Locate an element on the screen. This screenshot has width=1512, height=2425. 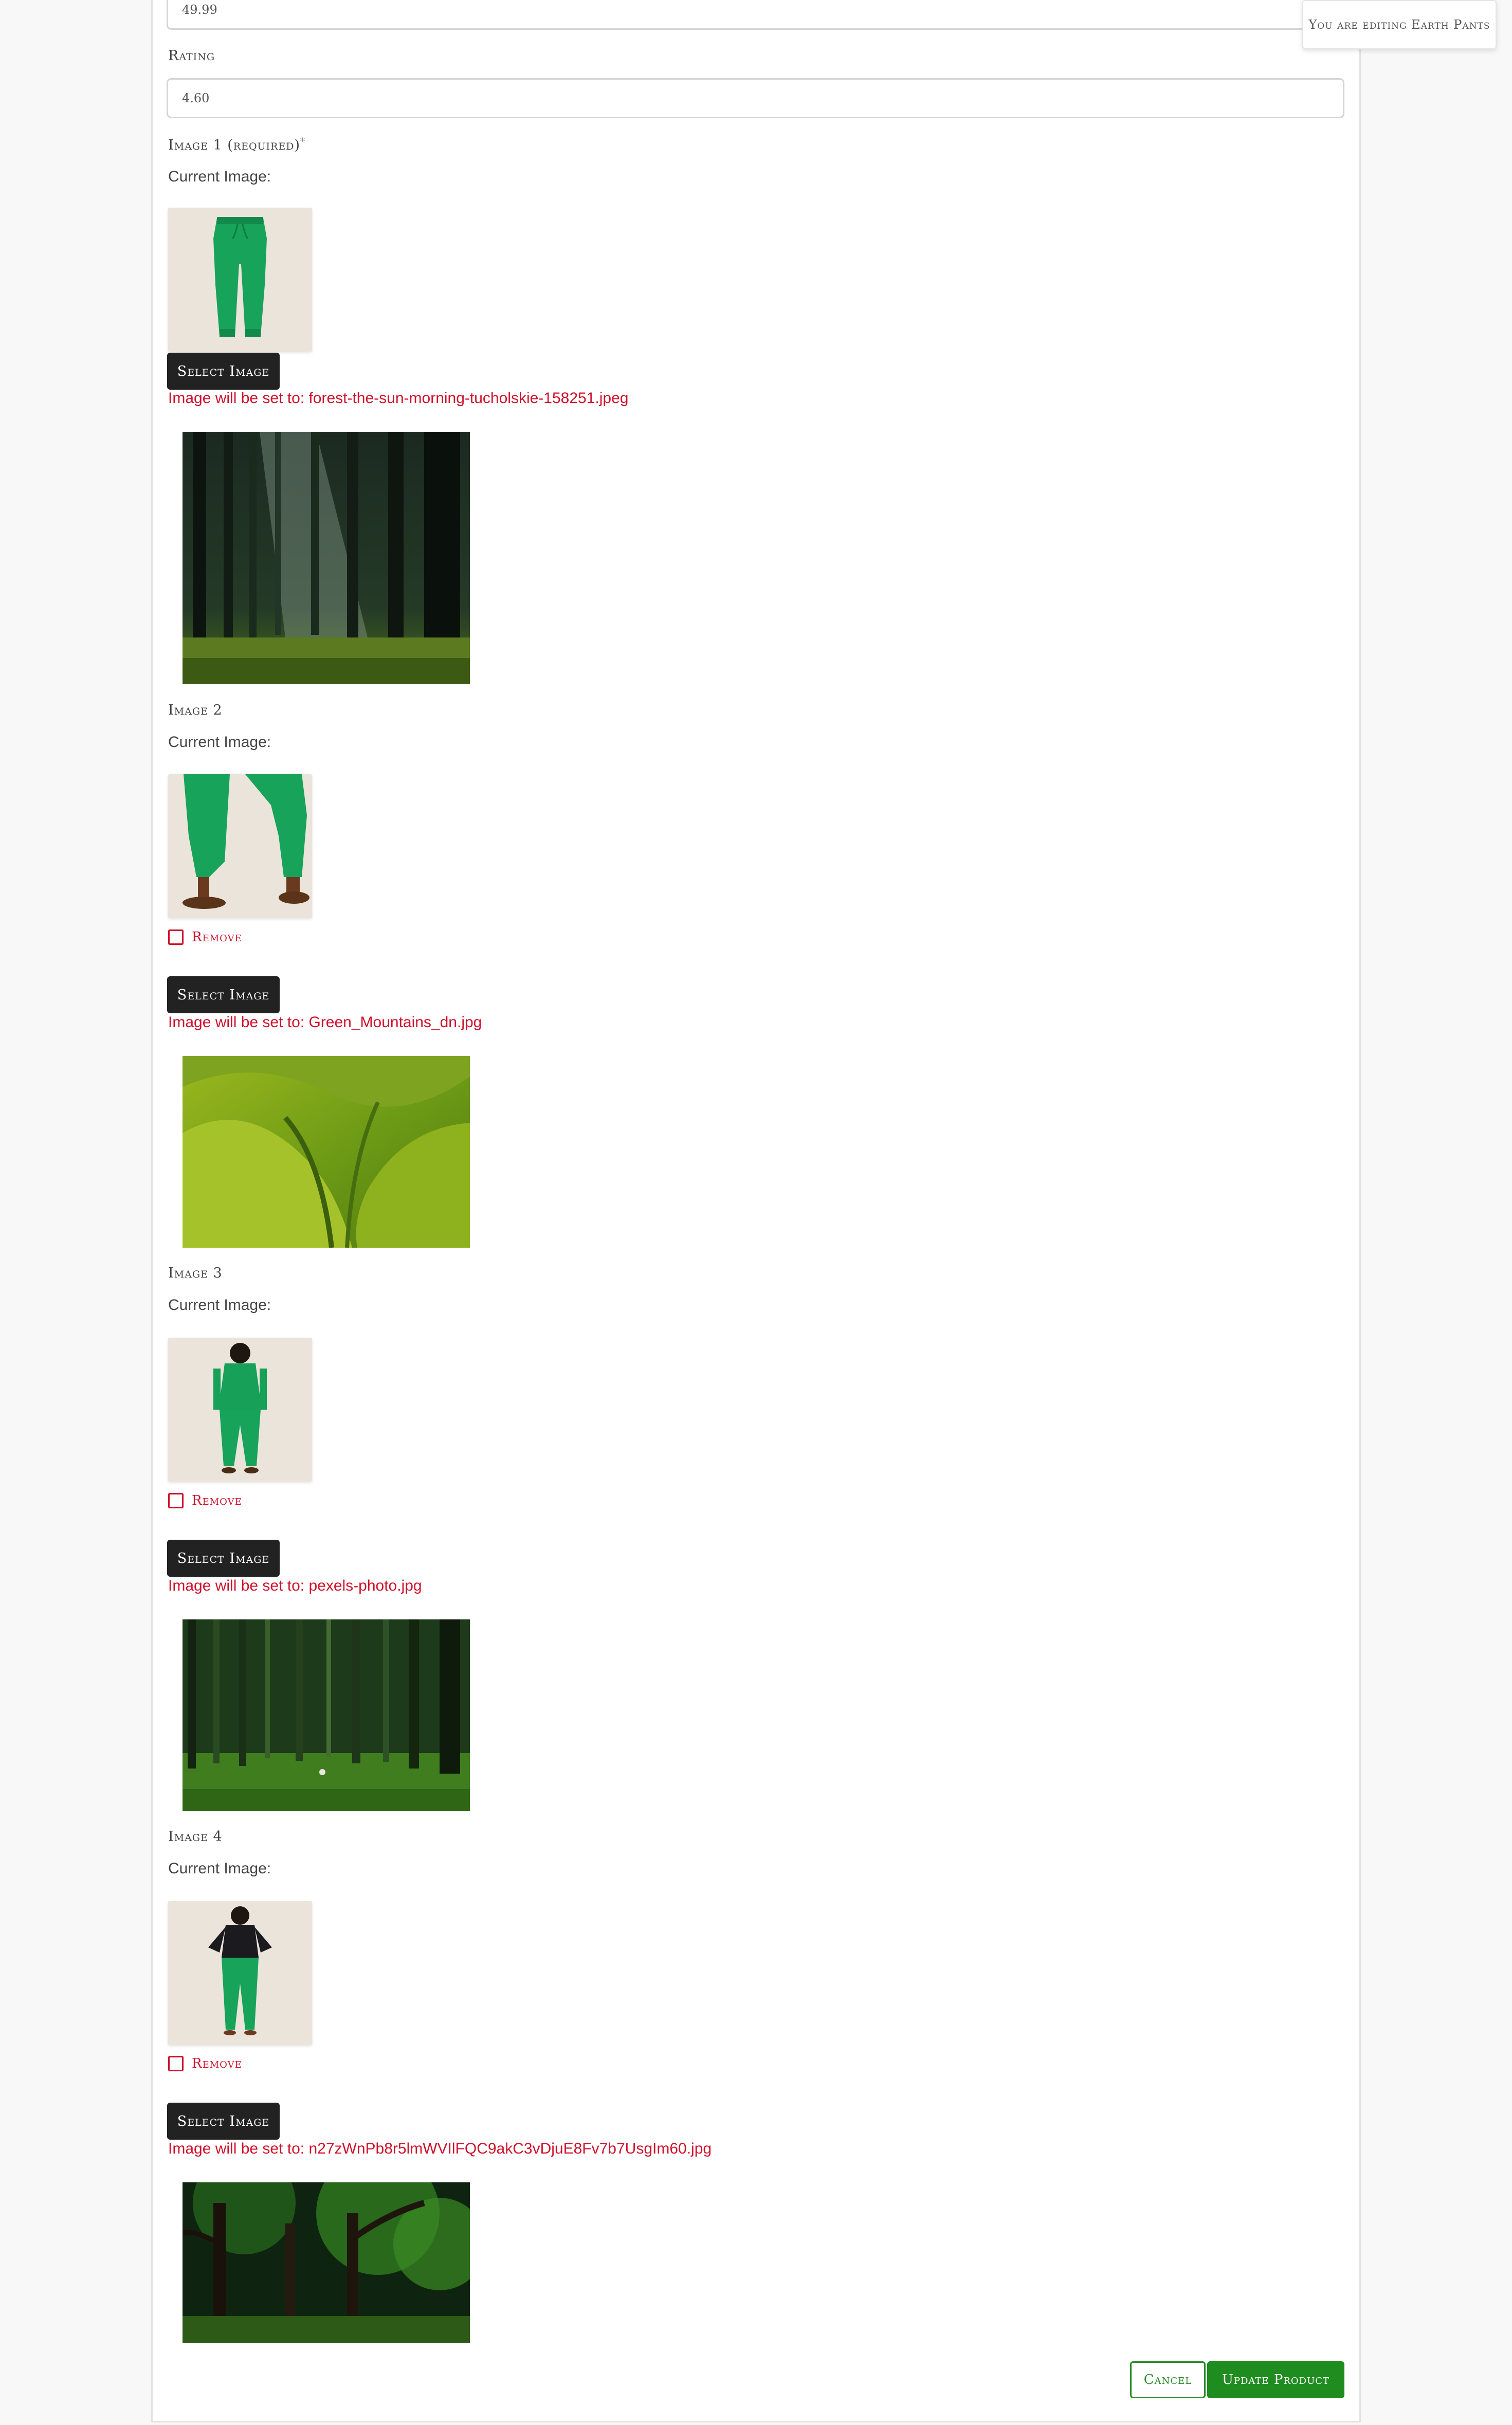
image-3-preview is located at coordinates (327, 1715).